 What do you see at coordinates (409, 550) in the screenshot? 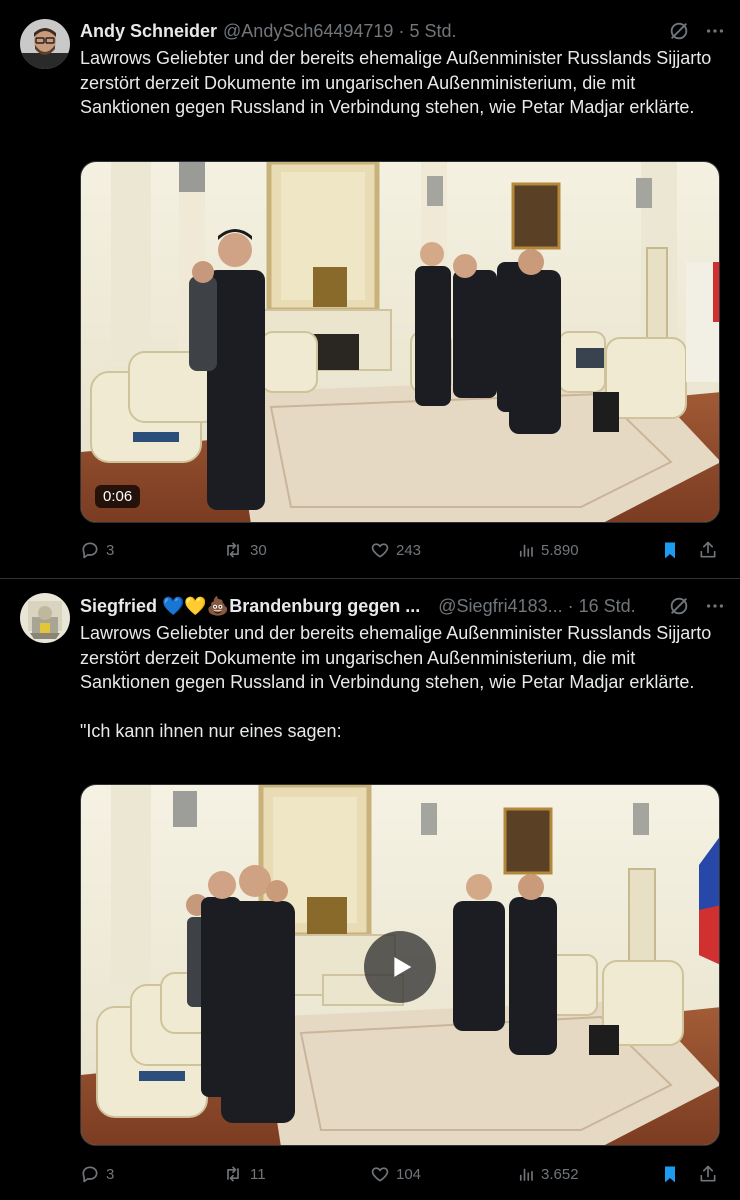
I see `like-count: 243` at bounding box center [409, 550].